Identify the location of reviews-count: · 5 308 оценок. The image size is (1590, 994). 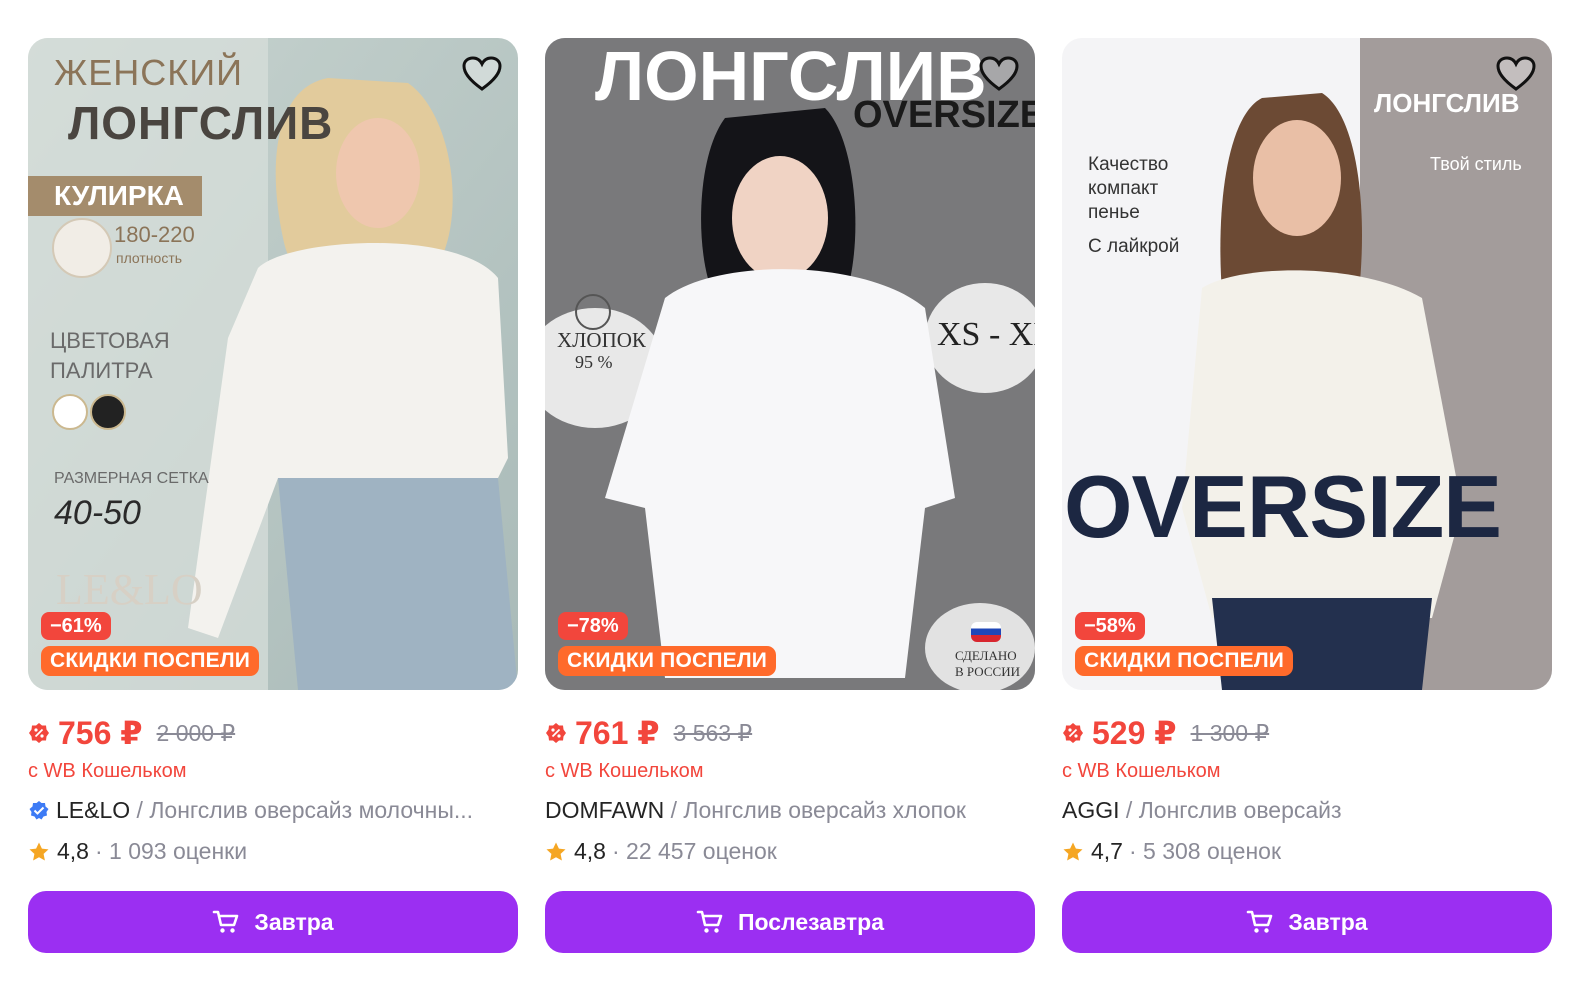
(1205, 851).